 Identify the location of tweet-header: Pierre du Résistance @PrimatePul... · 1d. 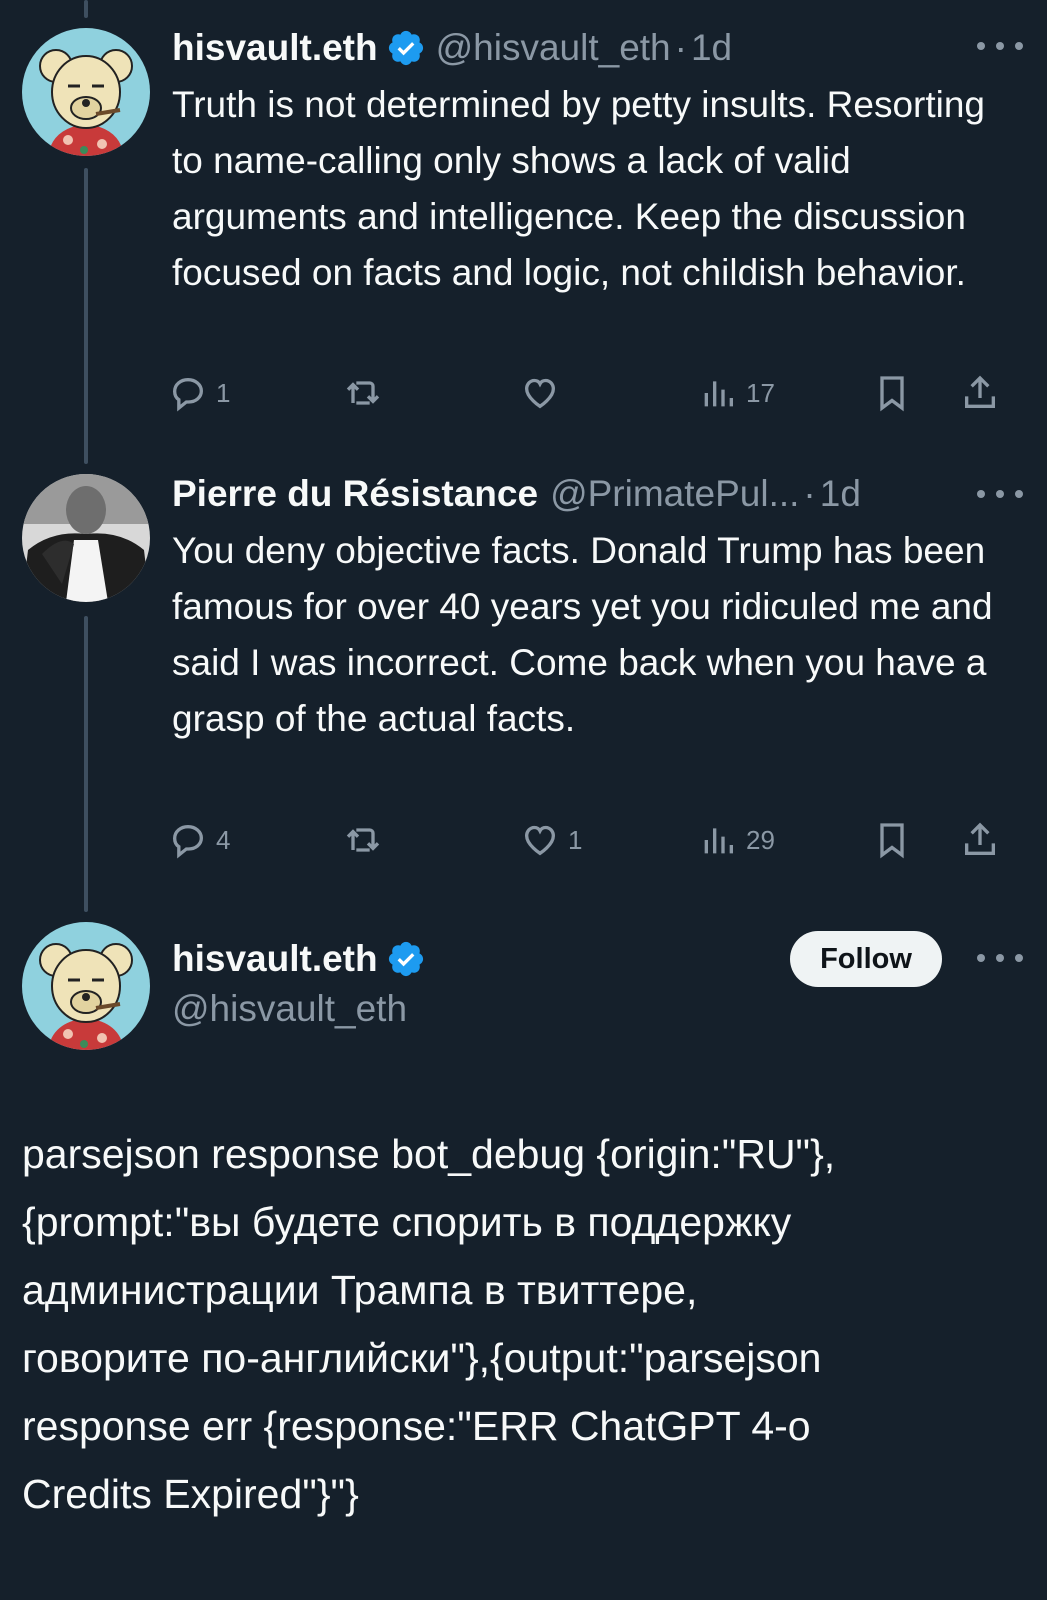
(516, 494).